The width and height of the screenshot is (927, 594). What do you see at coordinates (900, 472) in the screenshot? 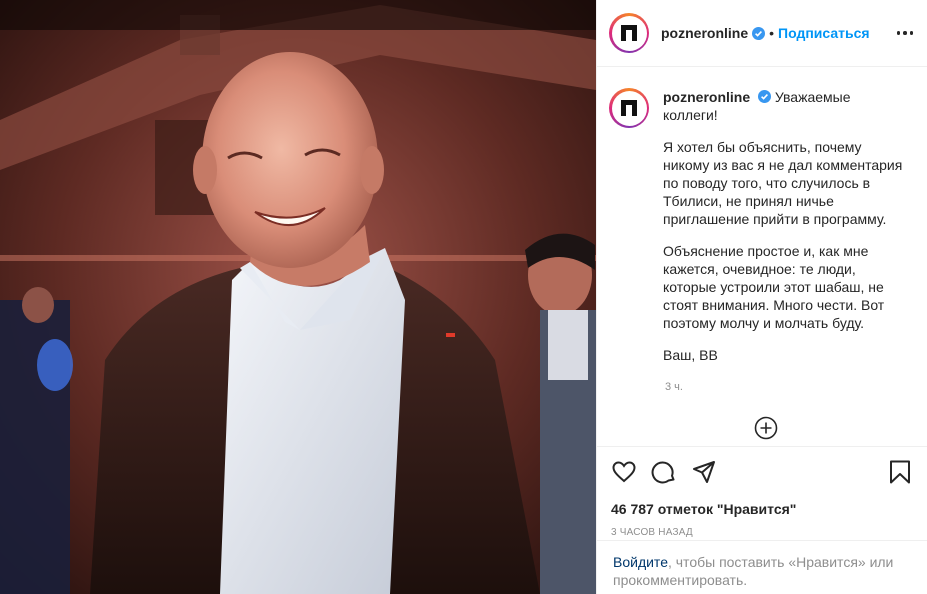
I see `bookmark-icon` at bounding box center [900, 472].